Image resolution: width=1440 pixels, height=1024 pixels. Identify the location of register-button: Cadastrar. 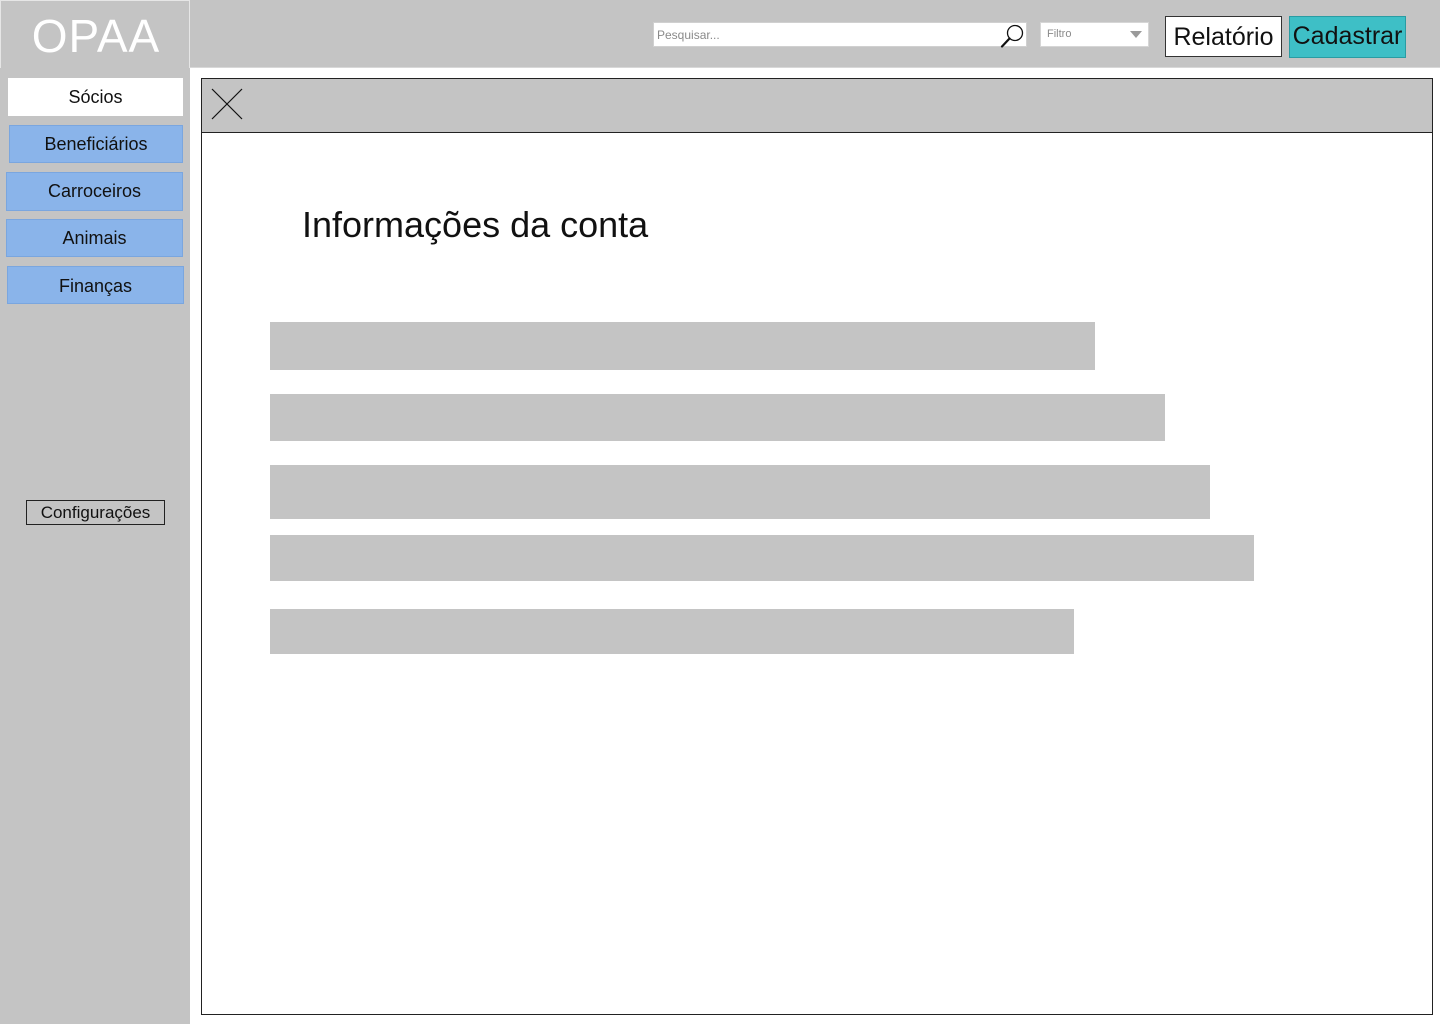
(1347, 37).